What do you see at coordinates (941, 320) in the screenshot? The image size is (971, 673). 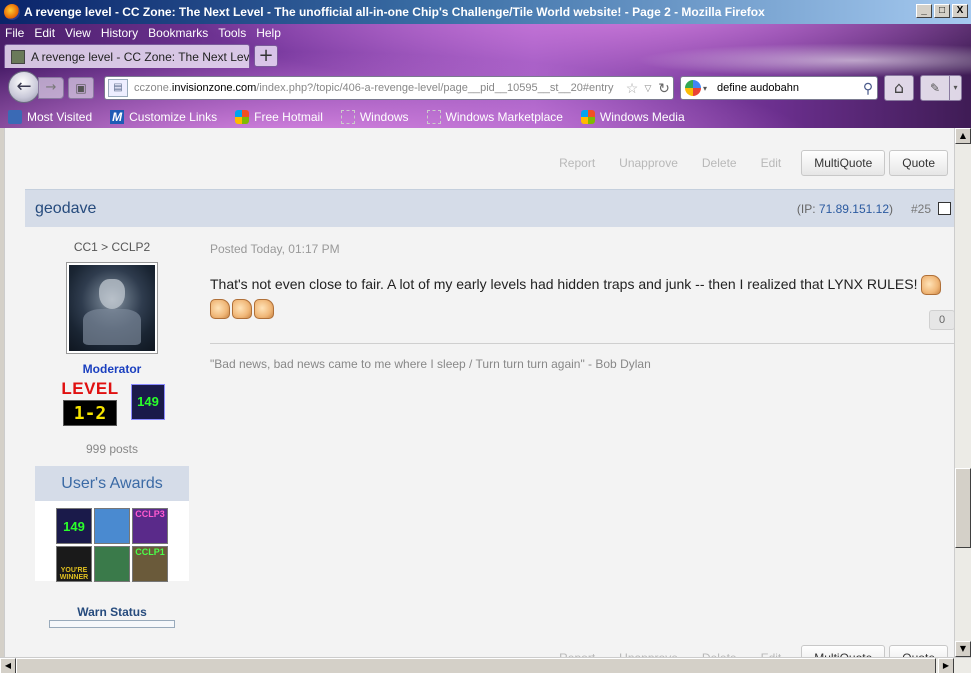 I see `reputation-count: 0` at bounding box center [941, 320].